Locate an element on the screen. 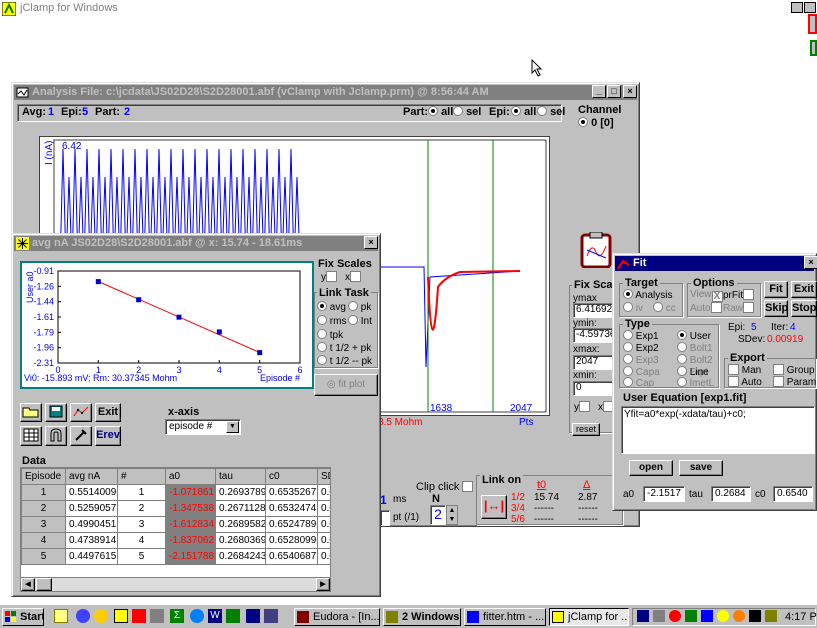 The image size is (817, 628). task-pk-radio: pk is located at coordinates (359, 307).